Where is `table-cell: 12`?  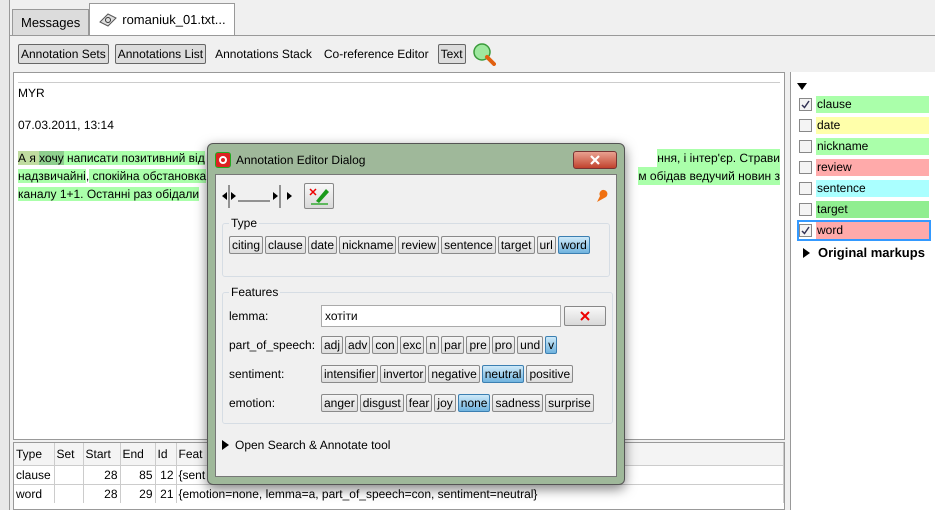
table-cell: 12 is located at coordinates (165, 474).